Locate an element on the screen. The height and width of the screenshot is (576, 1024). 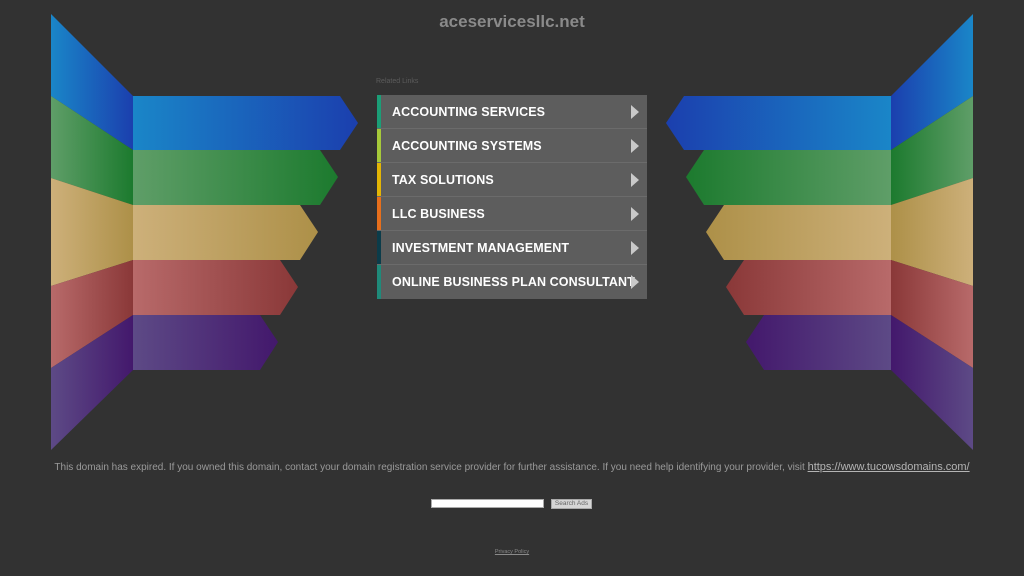
link-label: INVESTMENT MANAGEMENT is located at coordinates (481, 248).